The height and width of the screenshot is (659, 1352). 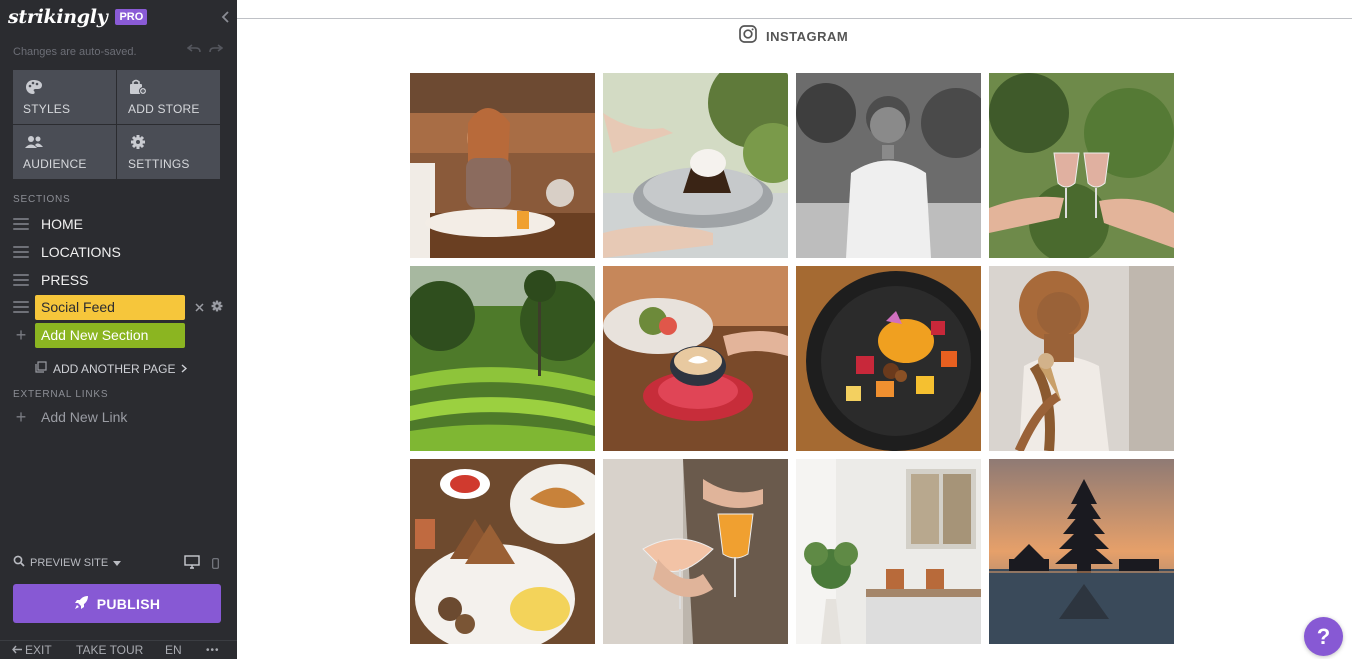 What do you see at coordinates (184, 369) in the screenshot?
I see `chevron-right-icon` at bounding box center [184, 369].